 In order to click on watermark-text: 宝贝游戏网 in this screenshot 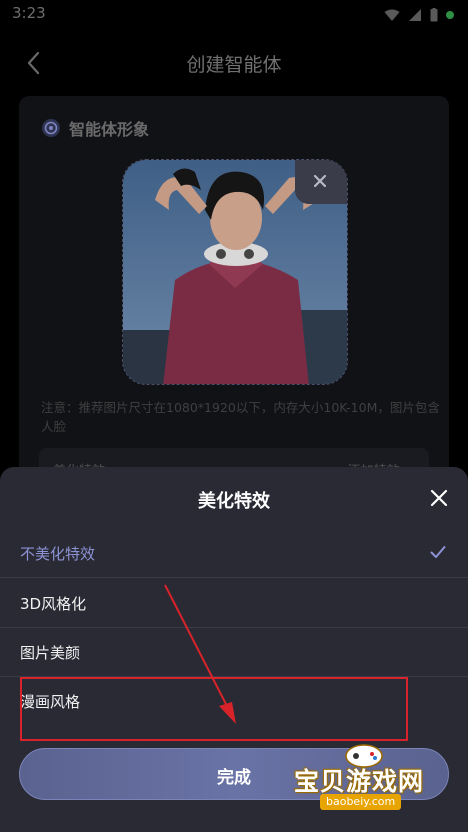, I will do `click(359, 781)`.